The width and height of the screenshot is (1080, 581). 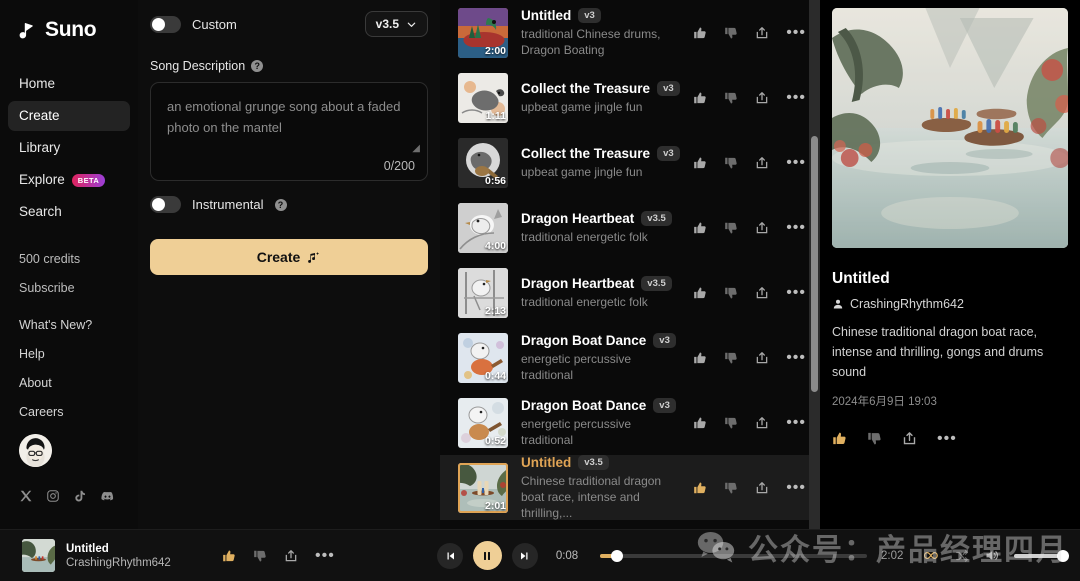 What do you see at coordinates (483, 292) in the screenshot?
I see `song-thumbnail: 2:13` at bounding box center [483, 292].